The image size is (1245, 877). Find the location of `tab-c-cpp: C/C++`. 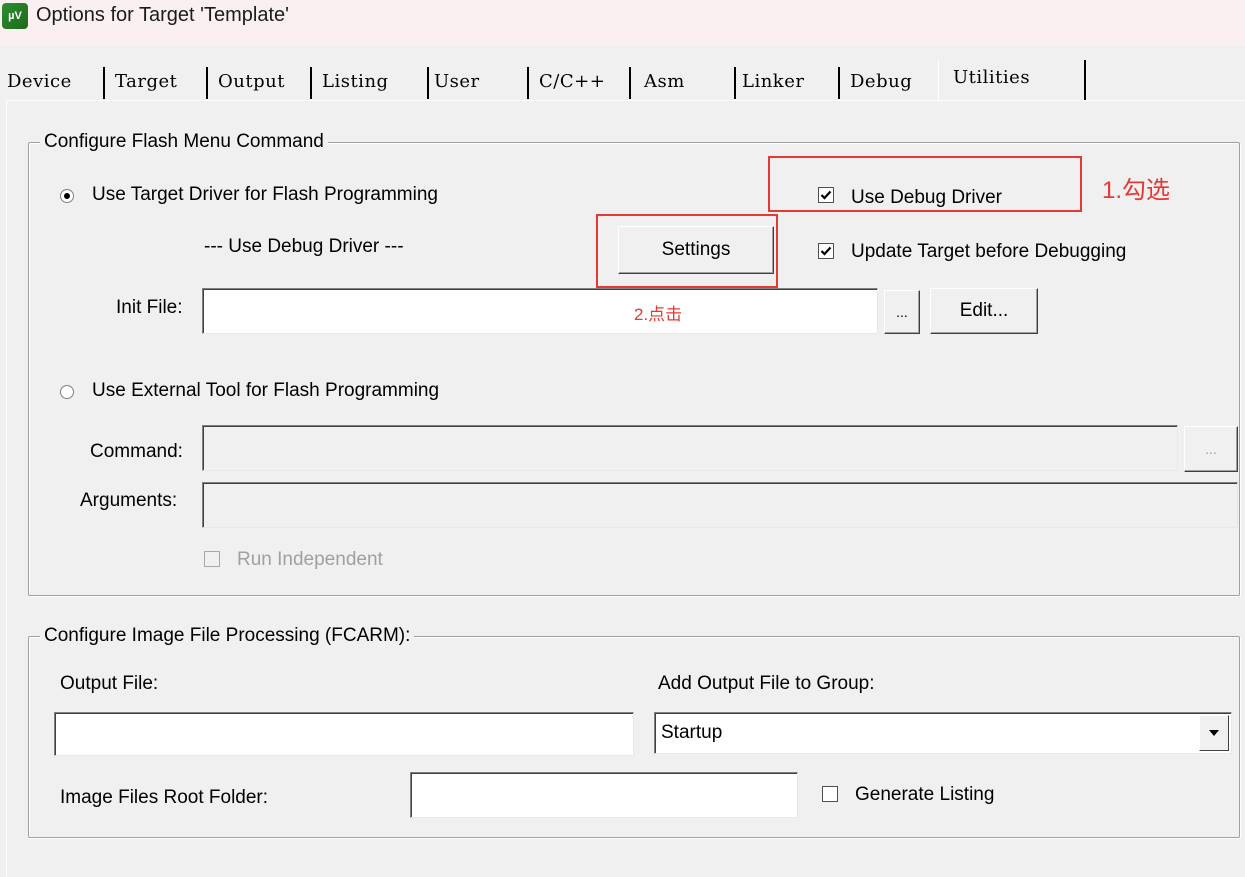

tab-c-cpp: C/C++ is located at coordinates (572, 82).